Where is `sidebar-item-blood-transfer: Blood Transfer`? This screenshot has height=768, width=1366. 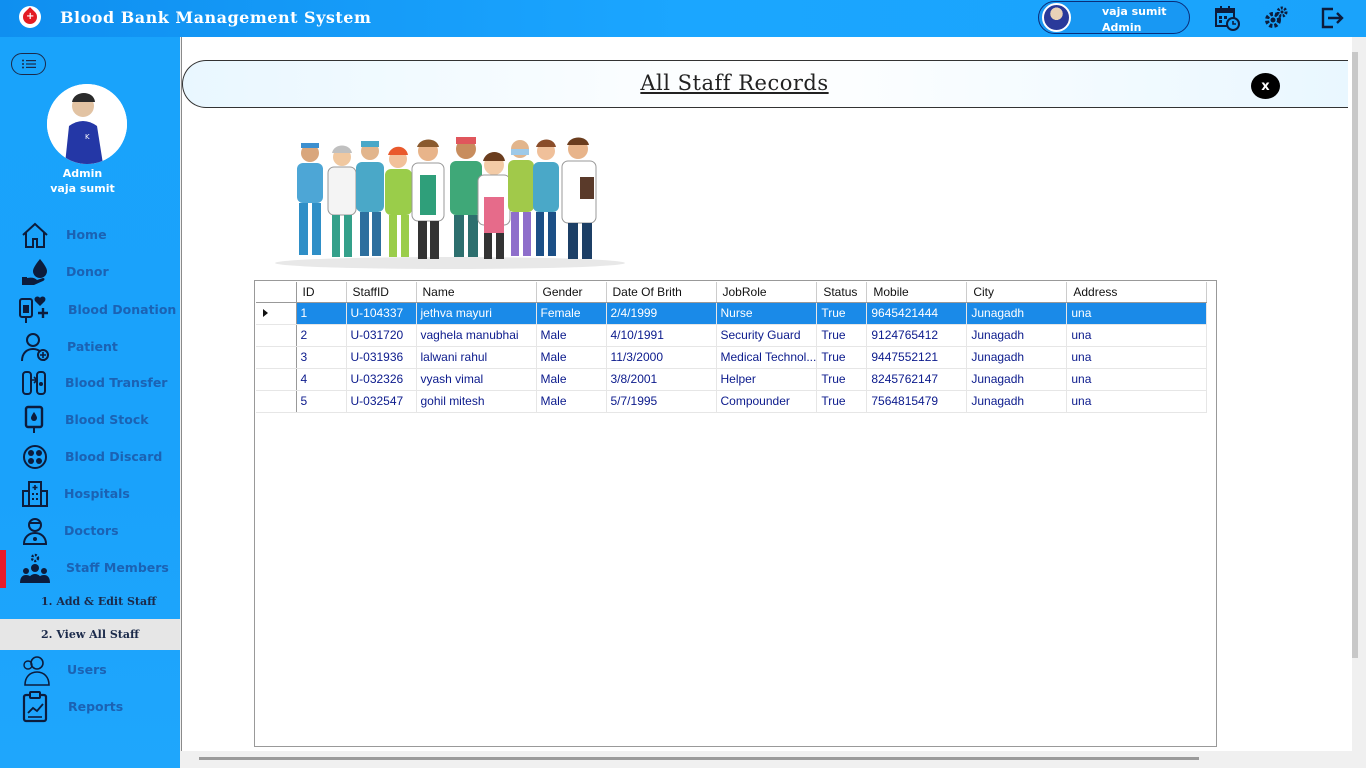 sidebar-item-blood-transfer: Blood Transfer is located at coordinates (90, 383).